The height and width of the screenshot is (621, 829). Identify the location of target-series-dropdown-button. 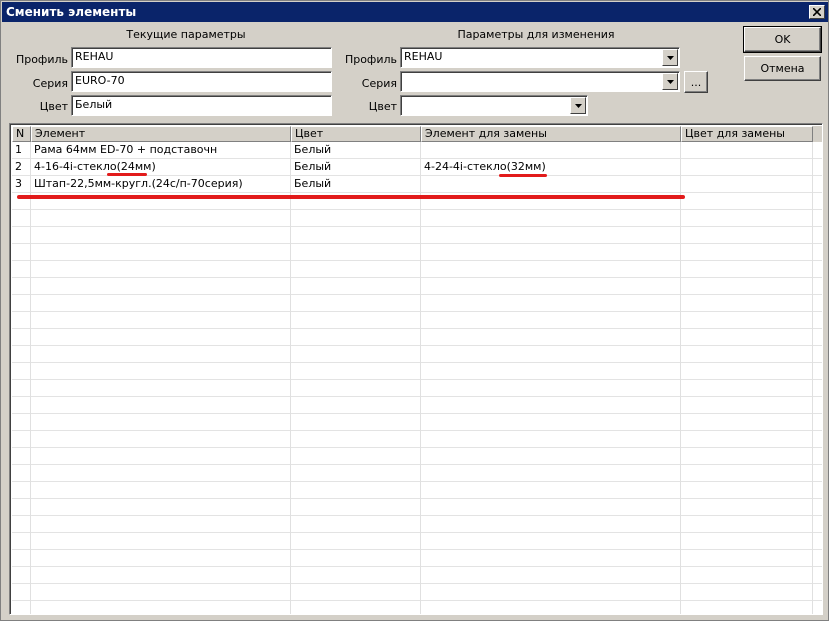
(670, 81).